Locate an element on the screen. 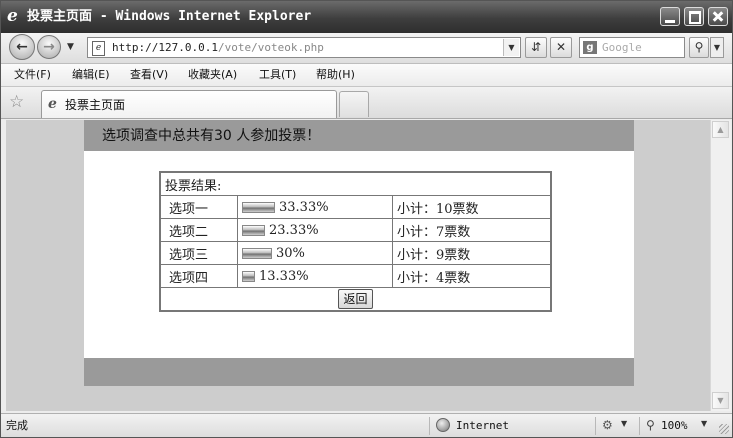 Image resolution: width=733 pixels, height=438 pixels. resize-grip is located at coordinates (724, 429).